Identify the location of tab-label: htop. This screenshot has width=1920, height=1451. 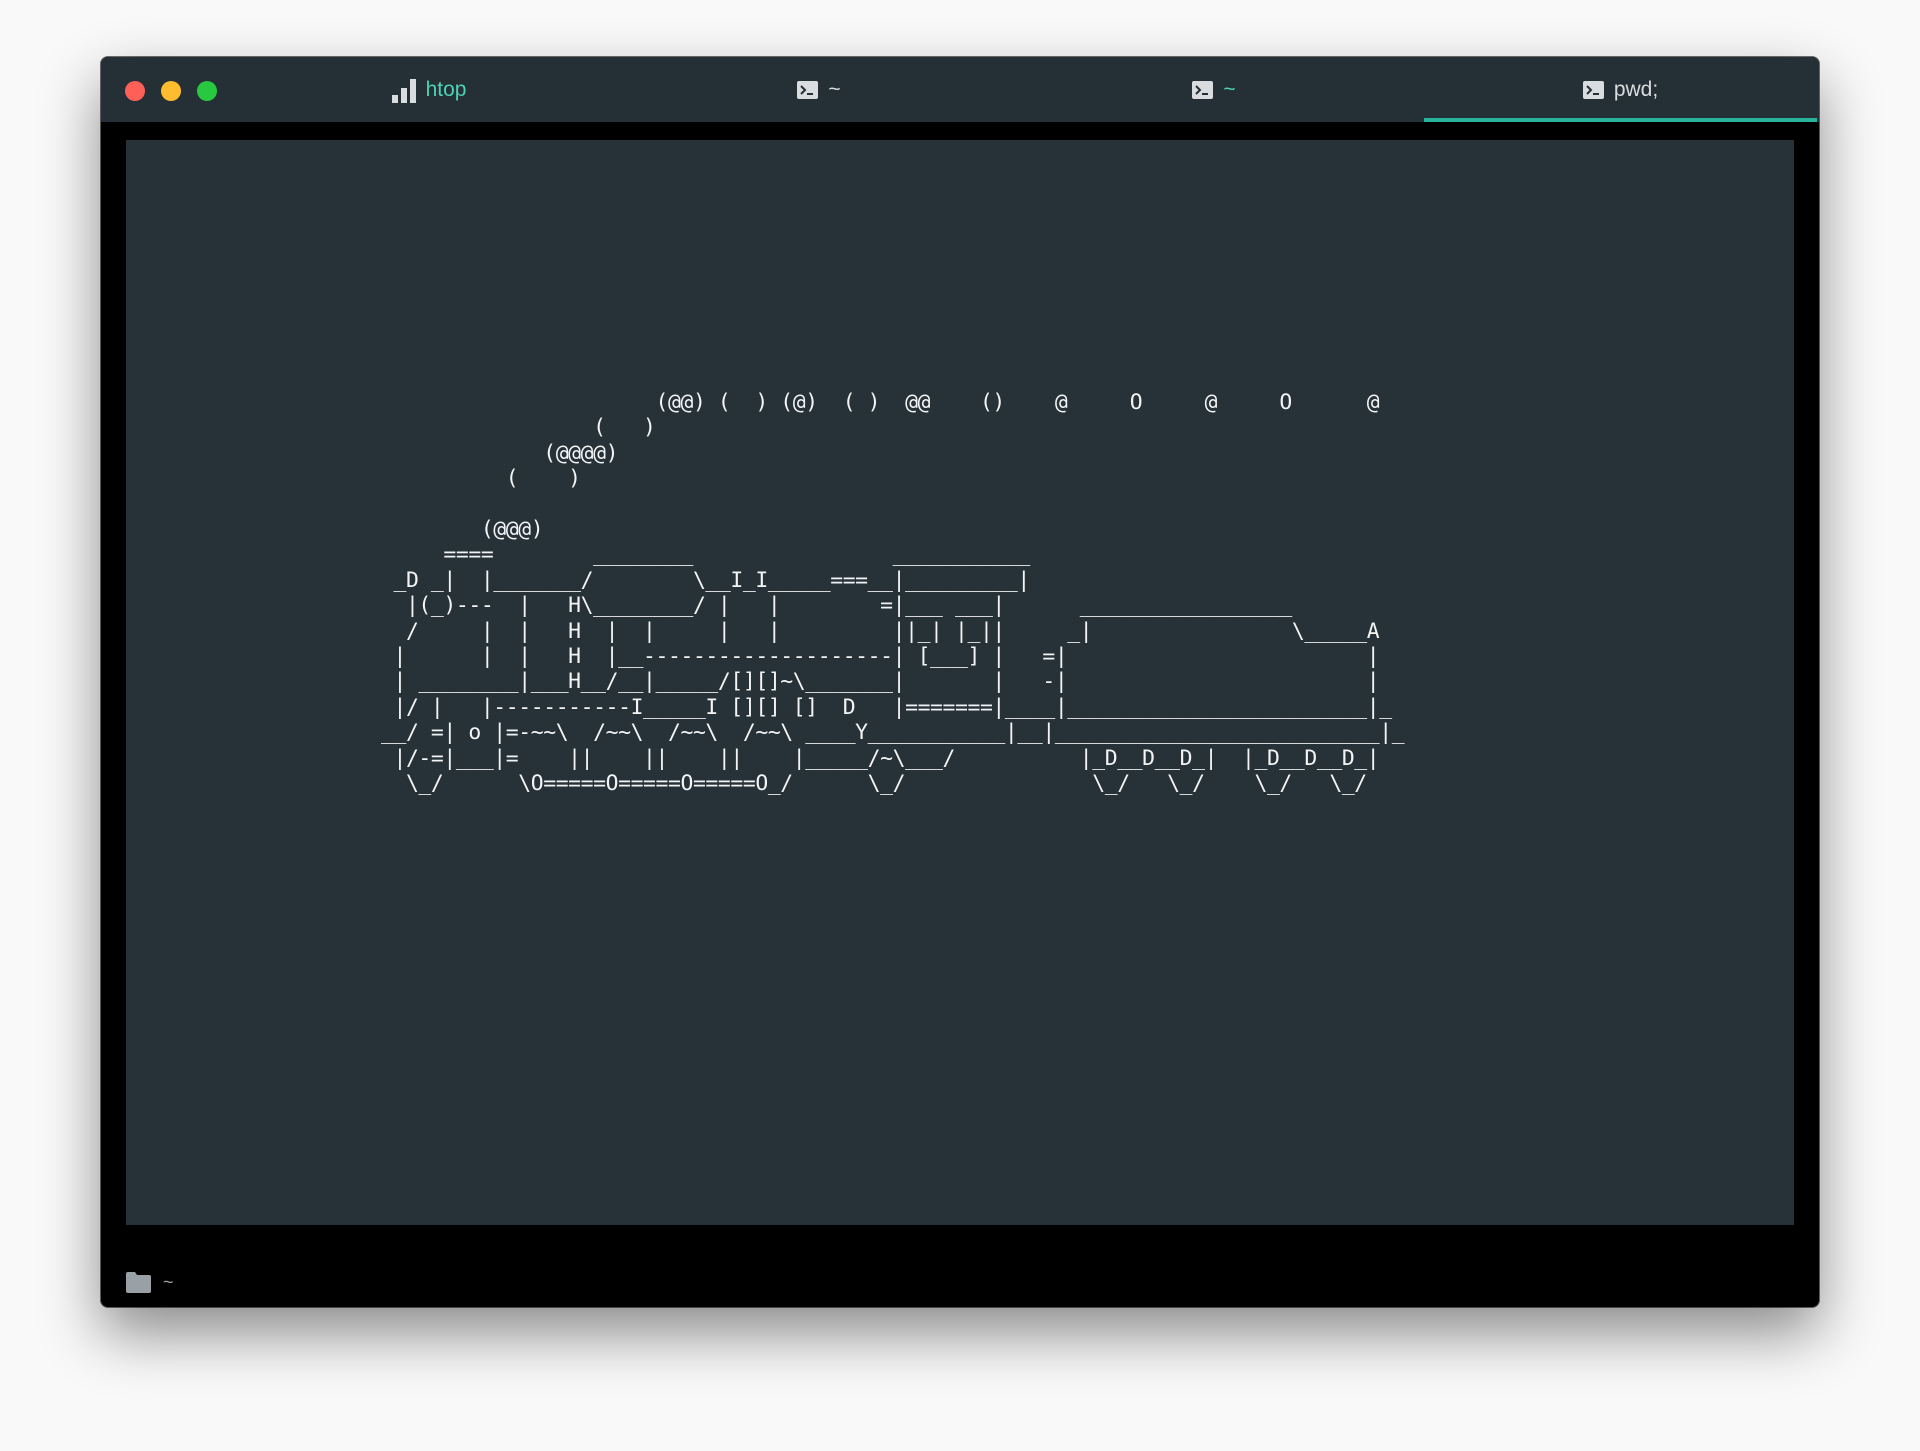
(446, 89).